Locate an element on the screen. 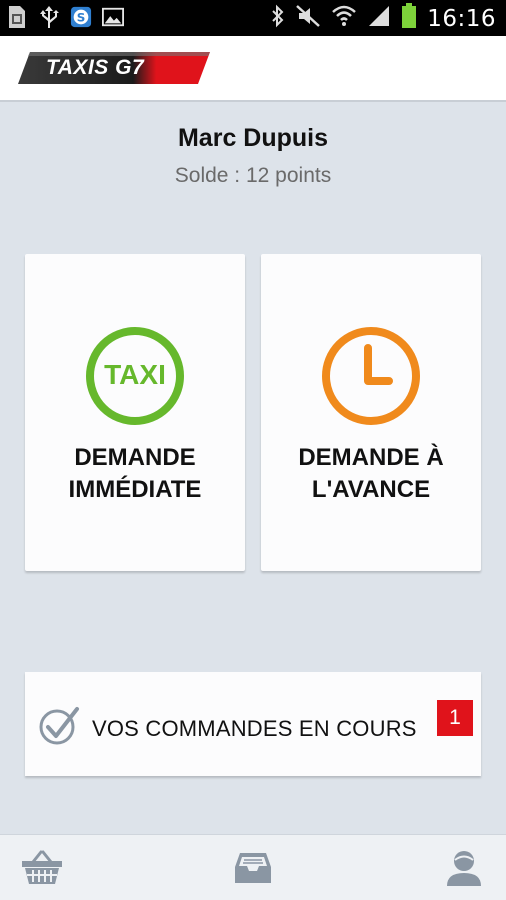  signal-icon is located at coordinates (379, 18).